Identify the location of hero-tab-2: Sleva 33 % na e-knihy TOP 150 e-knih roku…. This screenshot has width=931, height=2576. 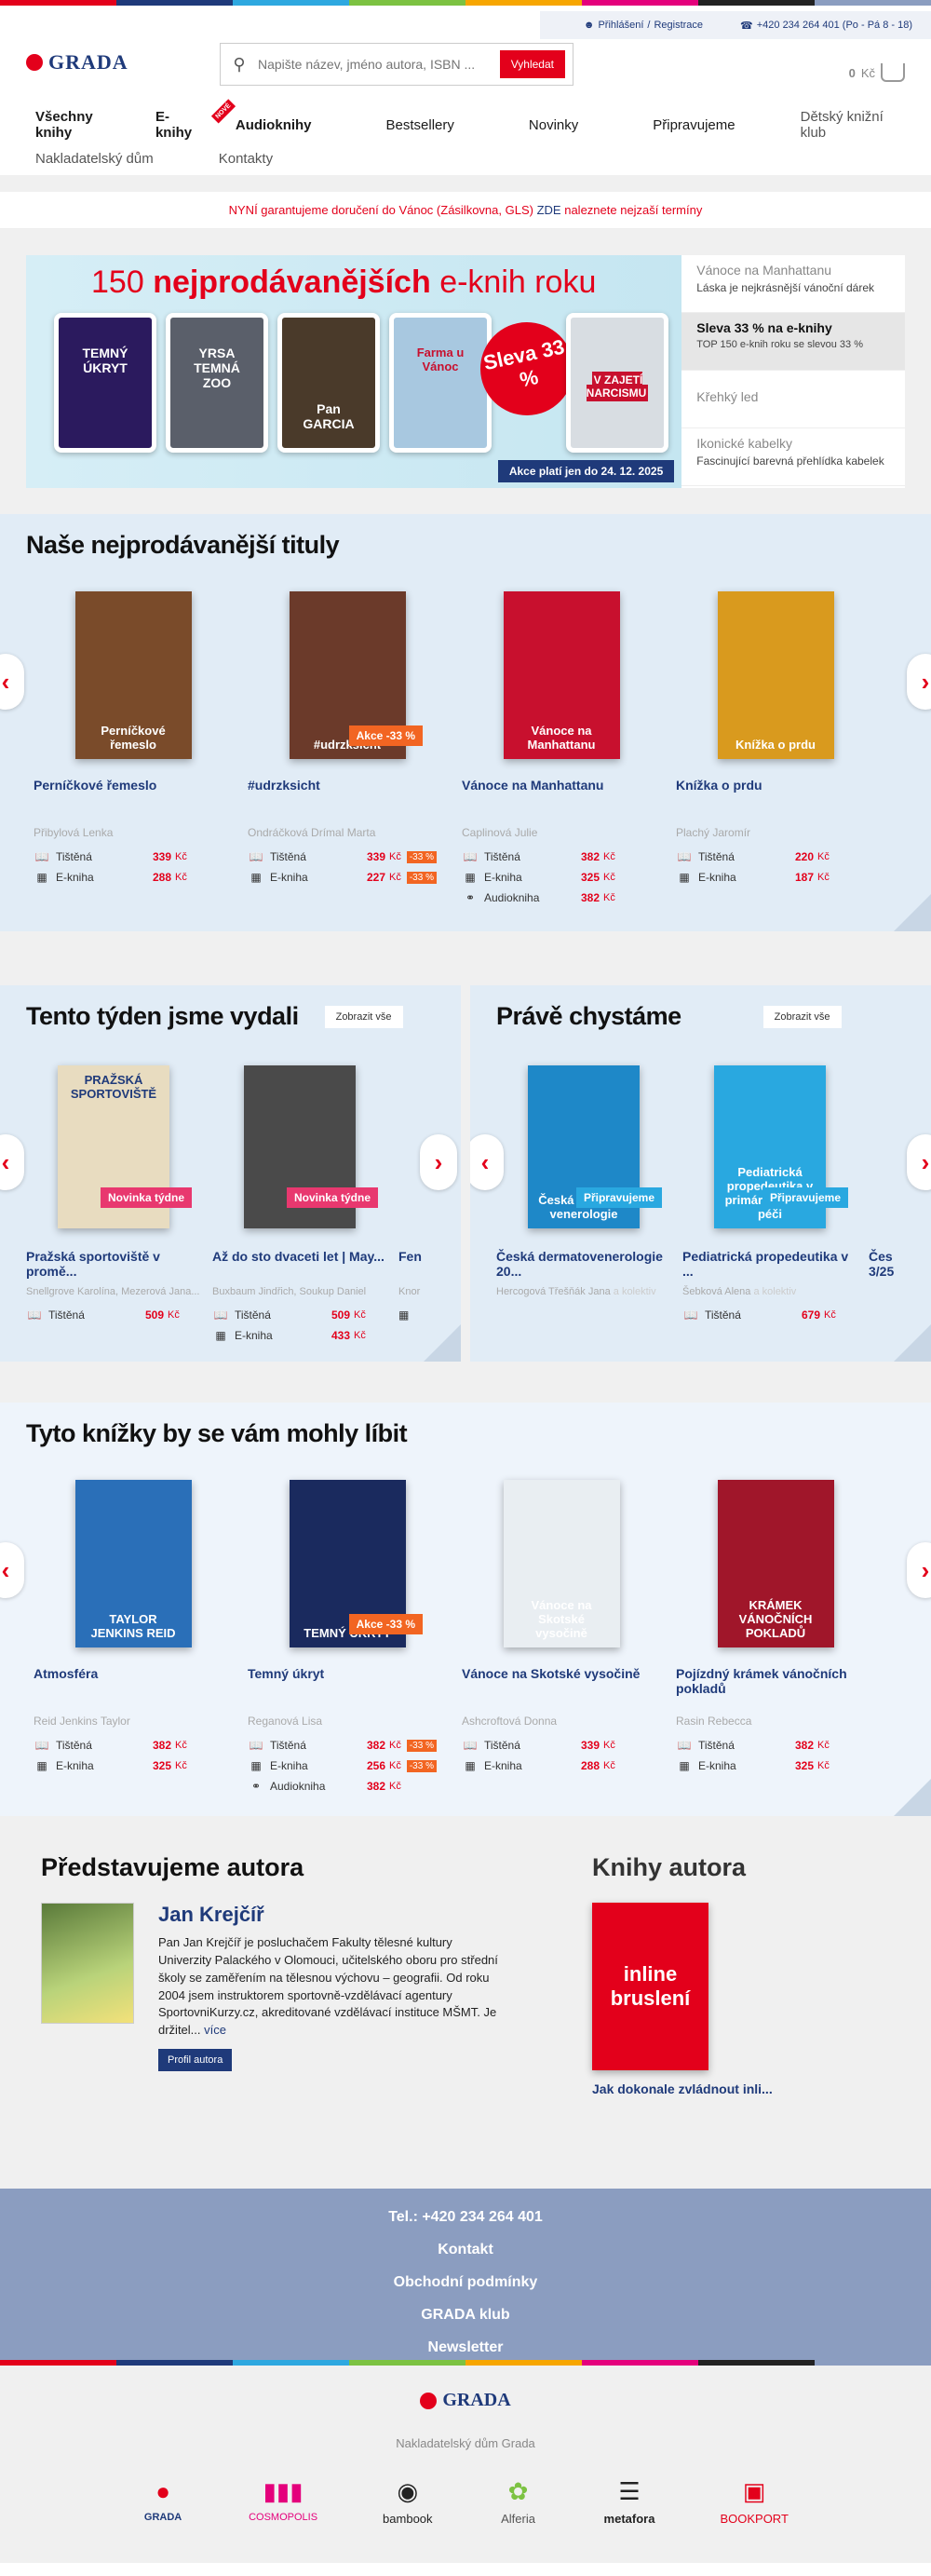
(793, 342).